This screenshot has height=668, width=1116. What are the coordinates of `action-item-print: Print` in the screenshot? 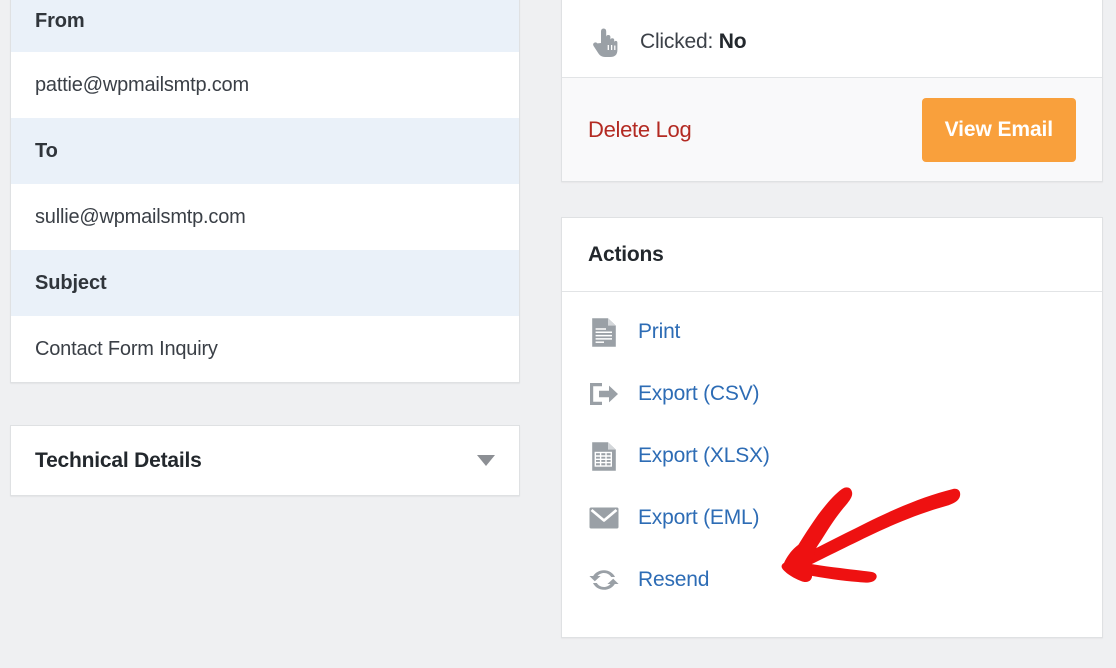 It's located at (832, 332).